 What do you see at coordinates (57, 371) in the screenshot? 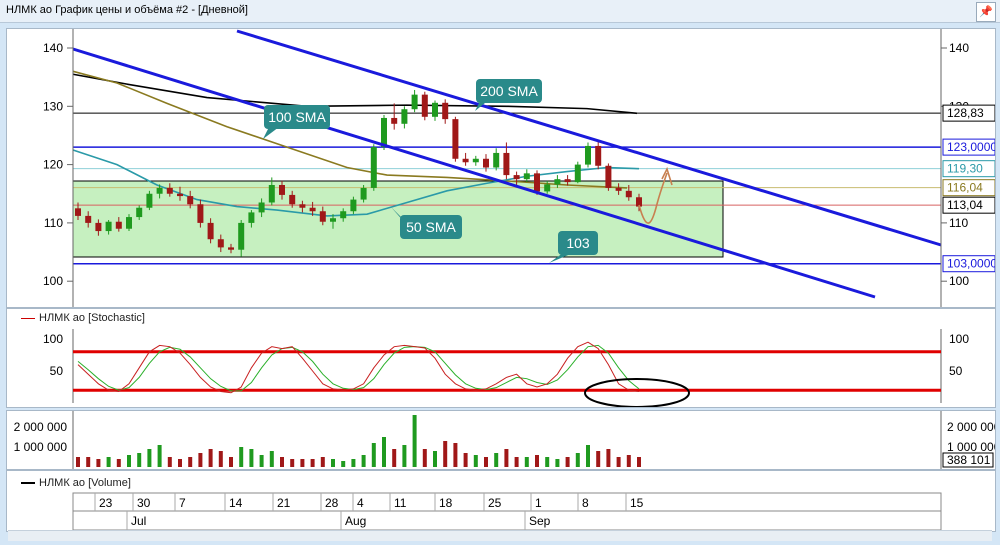
I see `stochastic-tick-label: 50` at bounding box center [57, 371].